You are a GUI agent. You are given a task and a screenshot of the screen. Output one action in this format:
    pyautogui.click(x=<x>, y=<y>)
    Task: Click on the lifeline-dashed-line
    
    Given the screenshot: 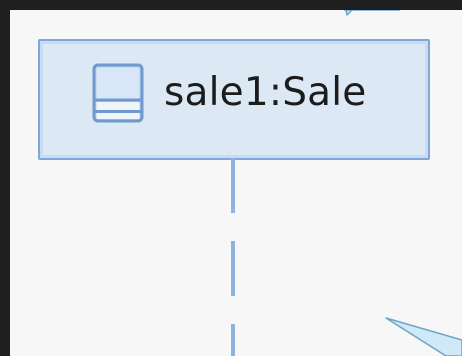 What is the action you would take?
    pyautogui.click(x=233, y=257)
    